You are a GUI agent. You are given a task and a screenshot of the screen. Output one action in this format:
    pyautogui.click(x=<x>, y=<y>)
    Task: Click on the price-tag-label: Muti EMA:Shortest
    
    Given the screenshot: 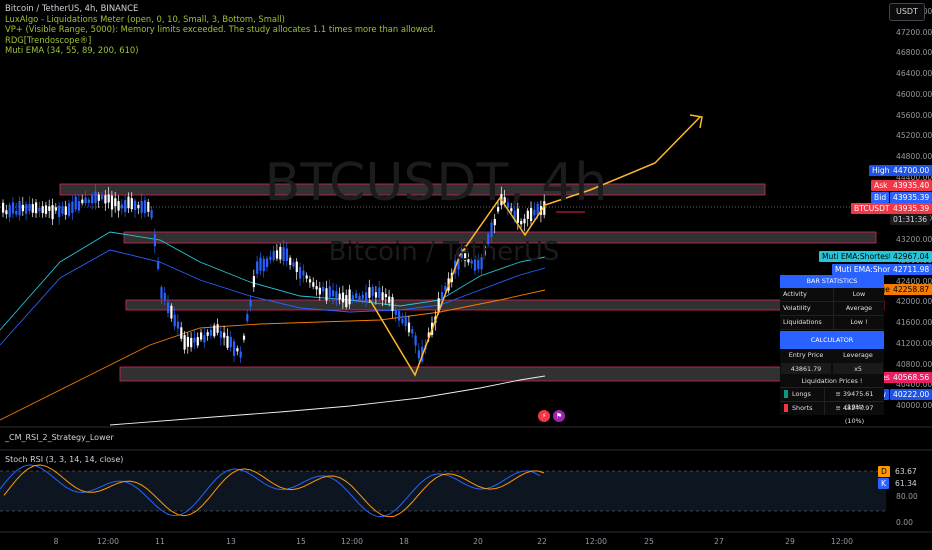 What is the action you would take?
    pyautogui.click(x=857, y=256)
    